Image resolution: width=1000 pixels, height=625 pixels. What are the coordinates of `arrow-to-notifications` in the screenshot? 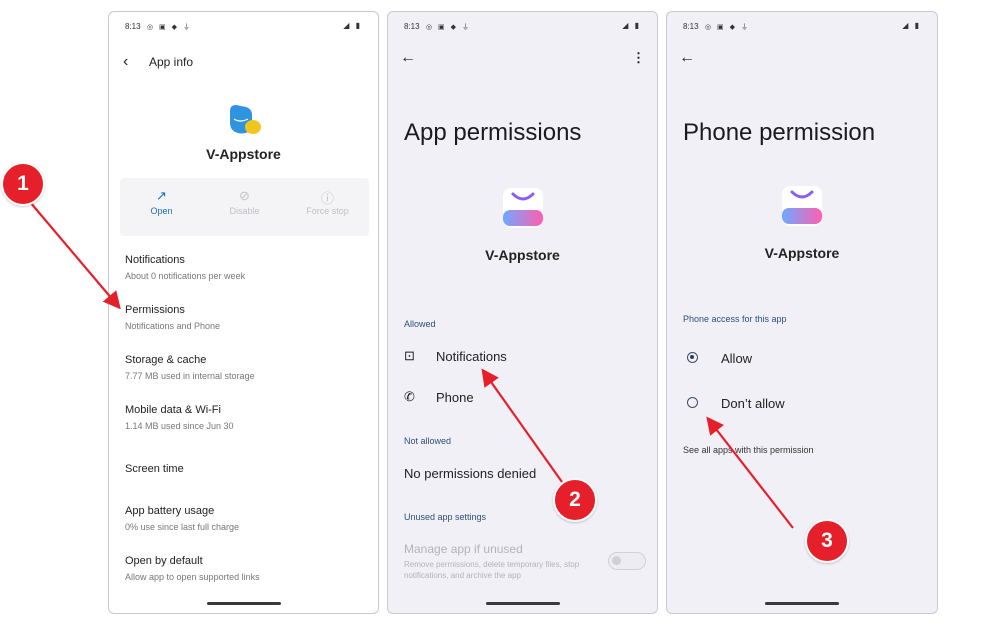 It's located at (522, 425).